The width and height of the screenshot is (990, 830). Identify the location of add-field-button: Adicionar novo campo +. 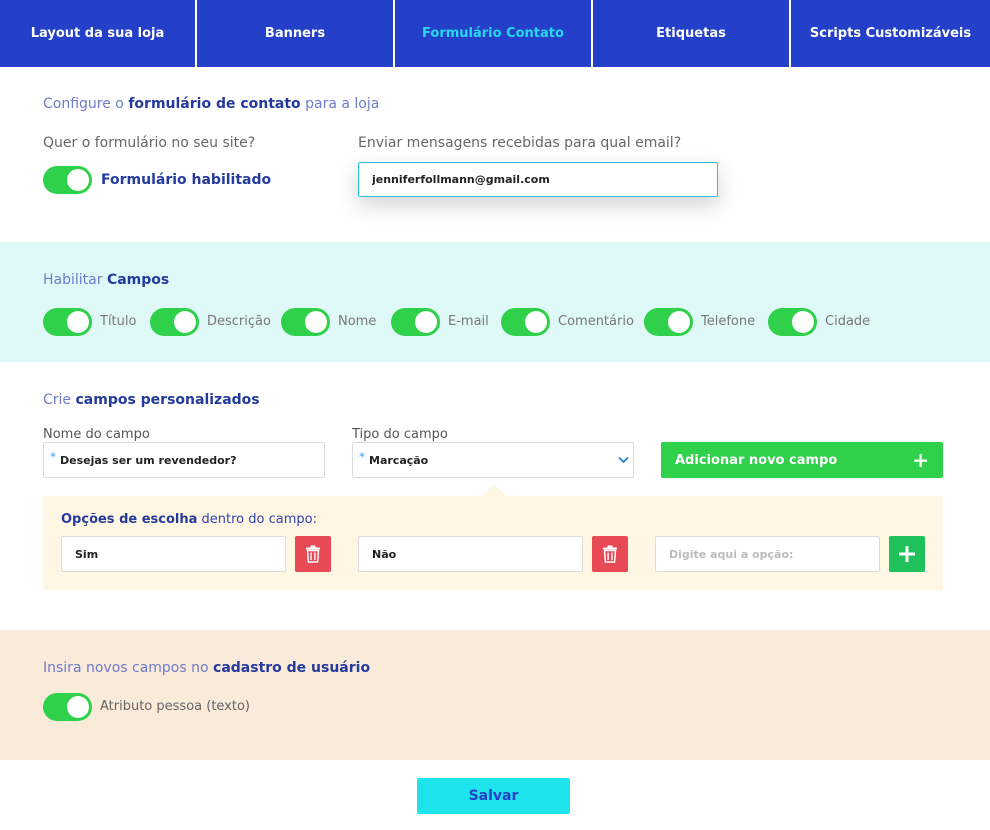
(802, 460).